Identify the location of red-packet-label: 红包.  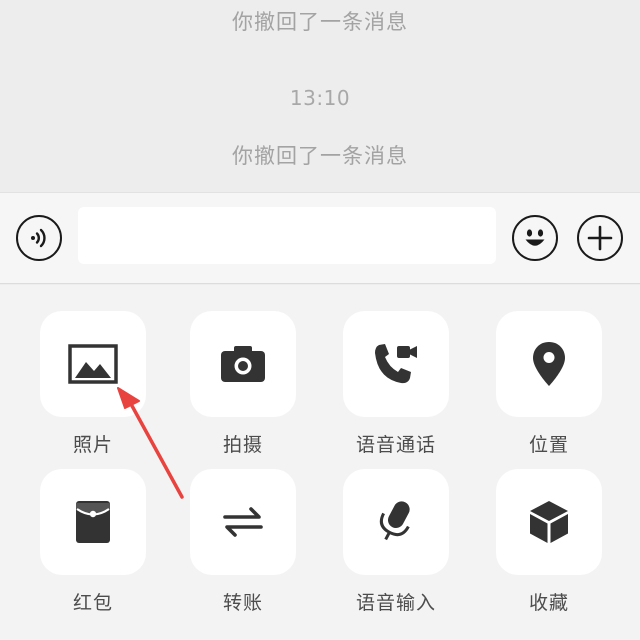
(92, 603).